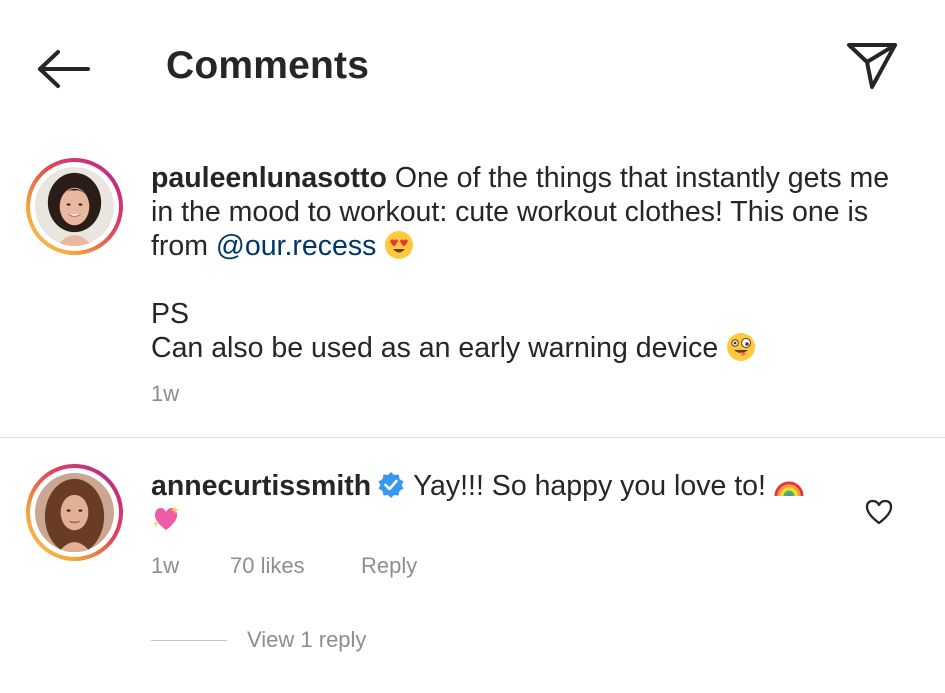 Image resolution: width=945 pixels, height=693 pixels. I want to click on mention-link: @our.recess, so click(296, 246).